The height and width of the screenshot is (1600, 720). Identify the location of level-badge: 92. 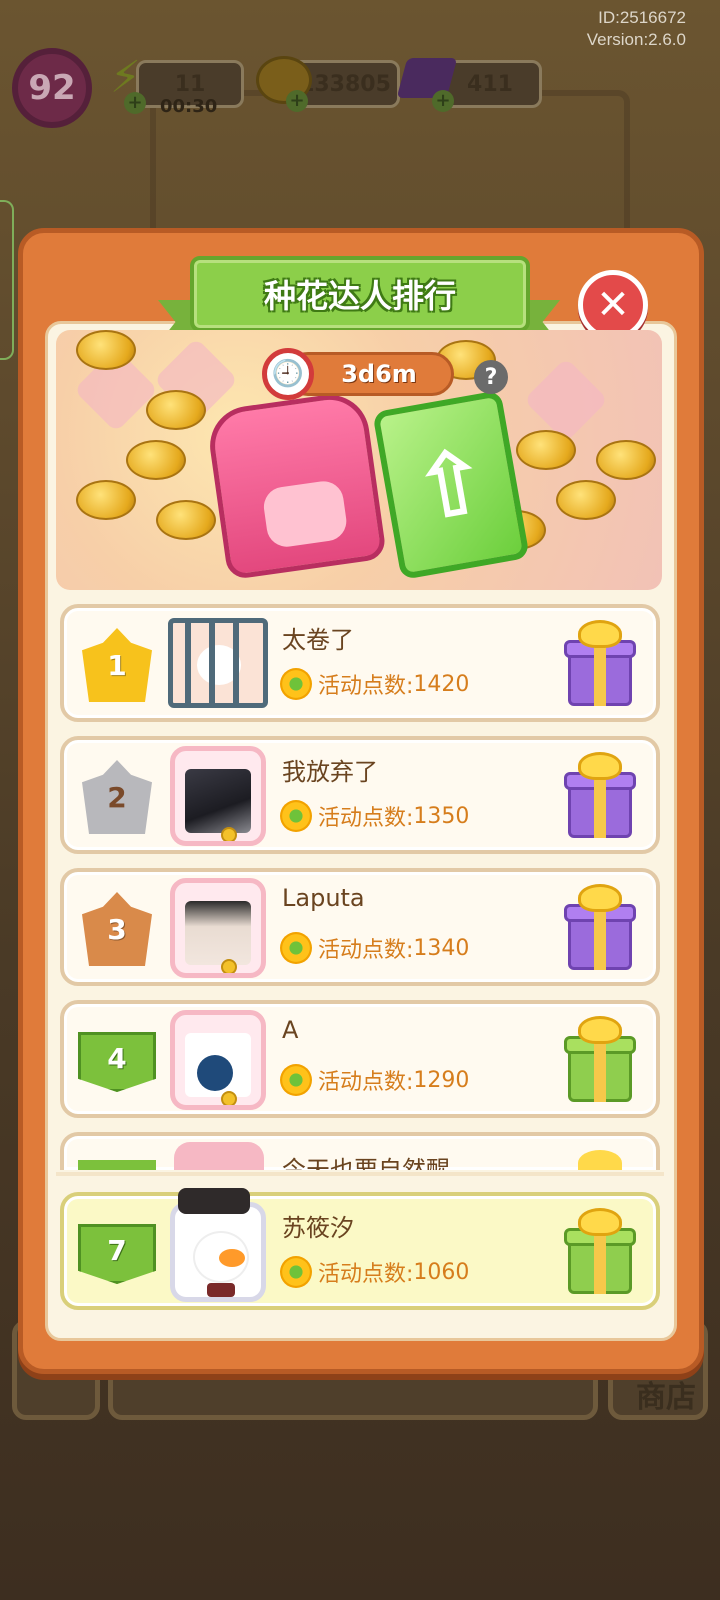
(52, 88).